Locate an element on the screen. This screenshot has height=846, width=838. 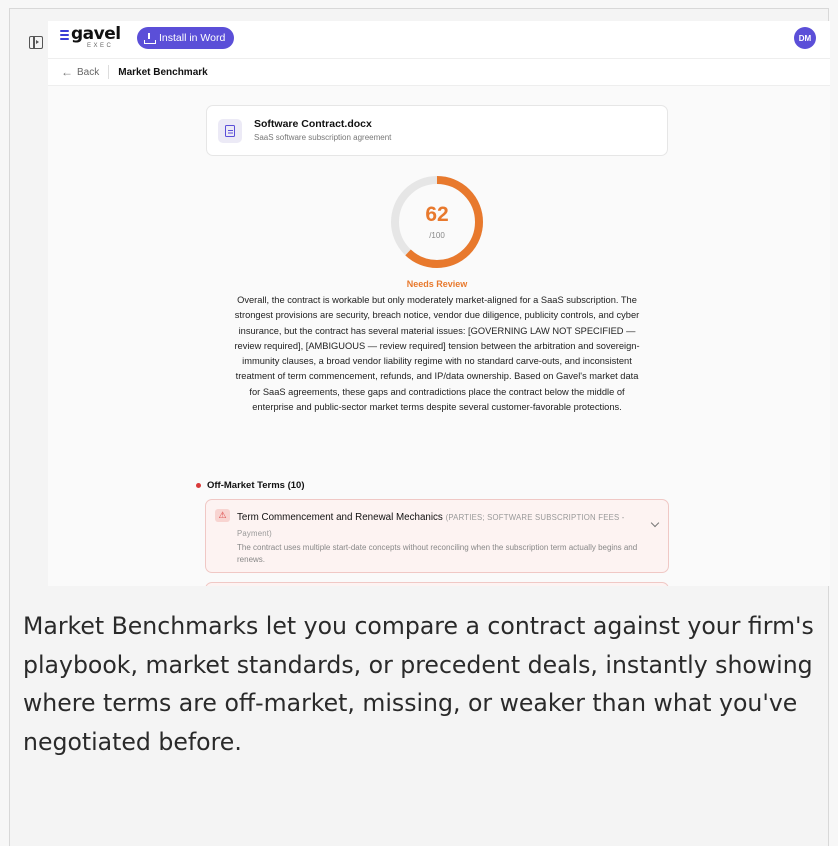
side-rail is located at coordinates (29, 298).